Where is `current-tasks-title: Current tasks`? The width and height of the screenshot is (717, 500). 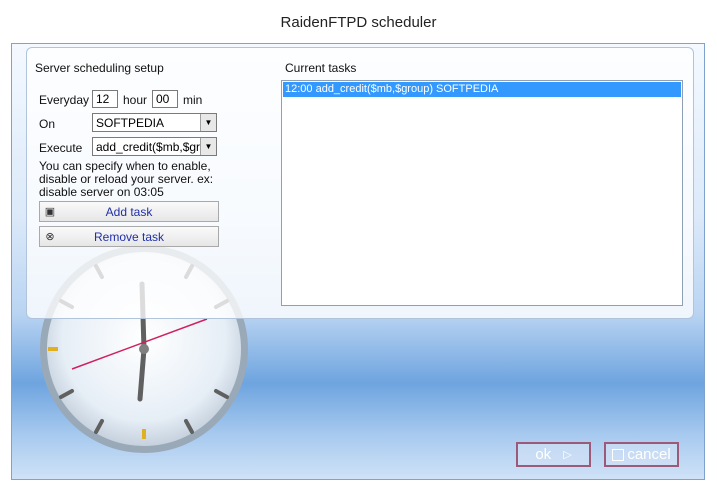 current-tasks-title: Current tasks is located at coordinates (321, 68).